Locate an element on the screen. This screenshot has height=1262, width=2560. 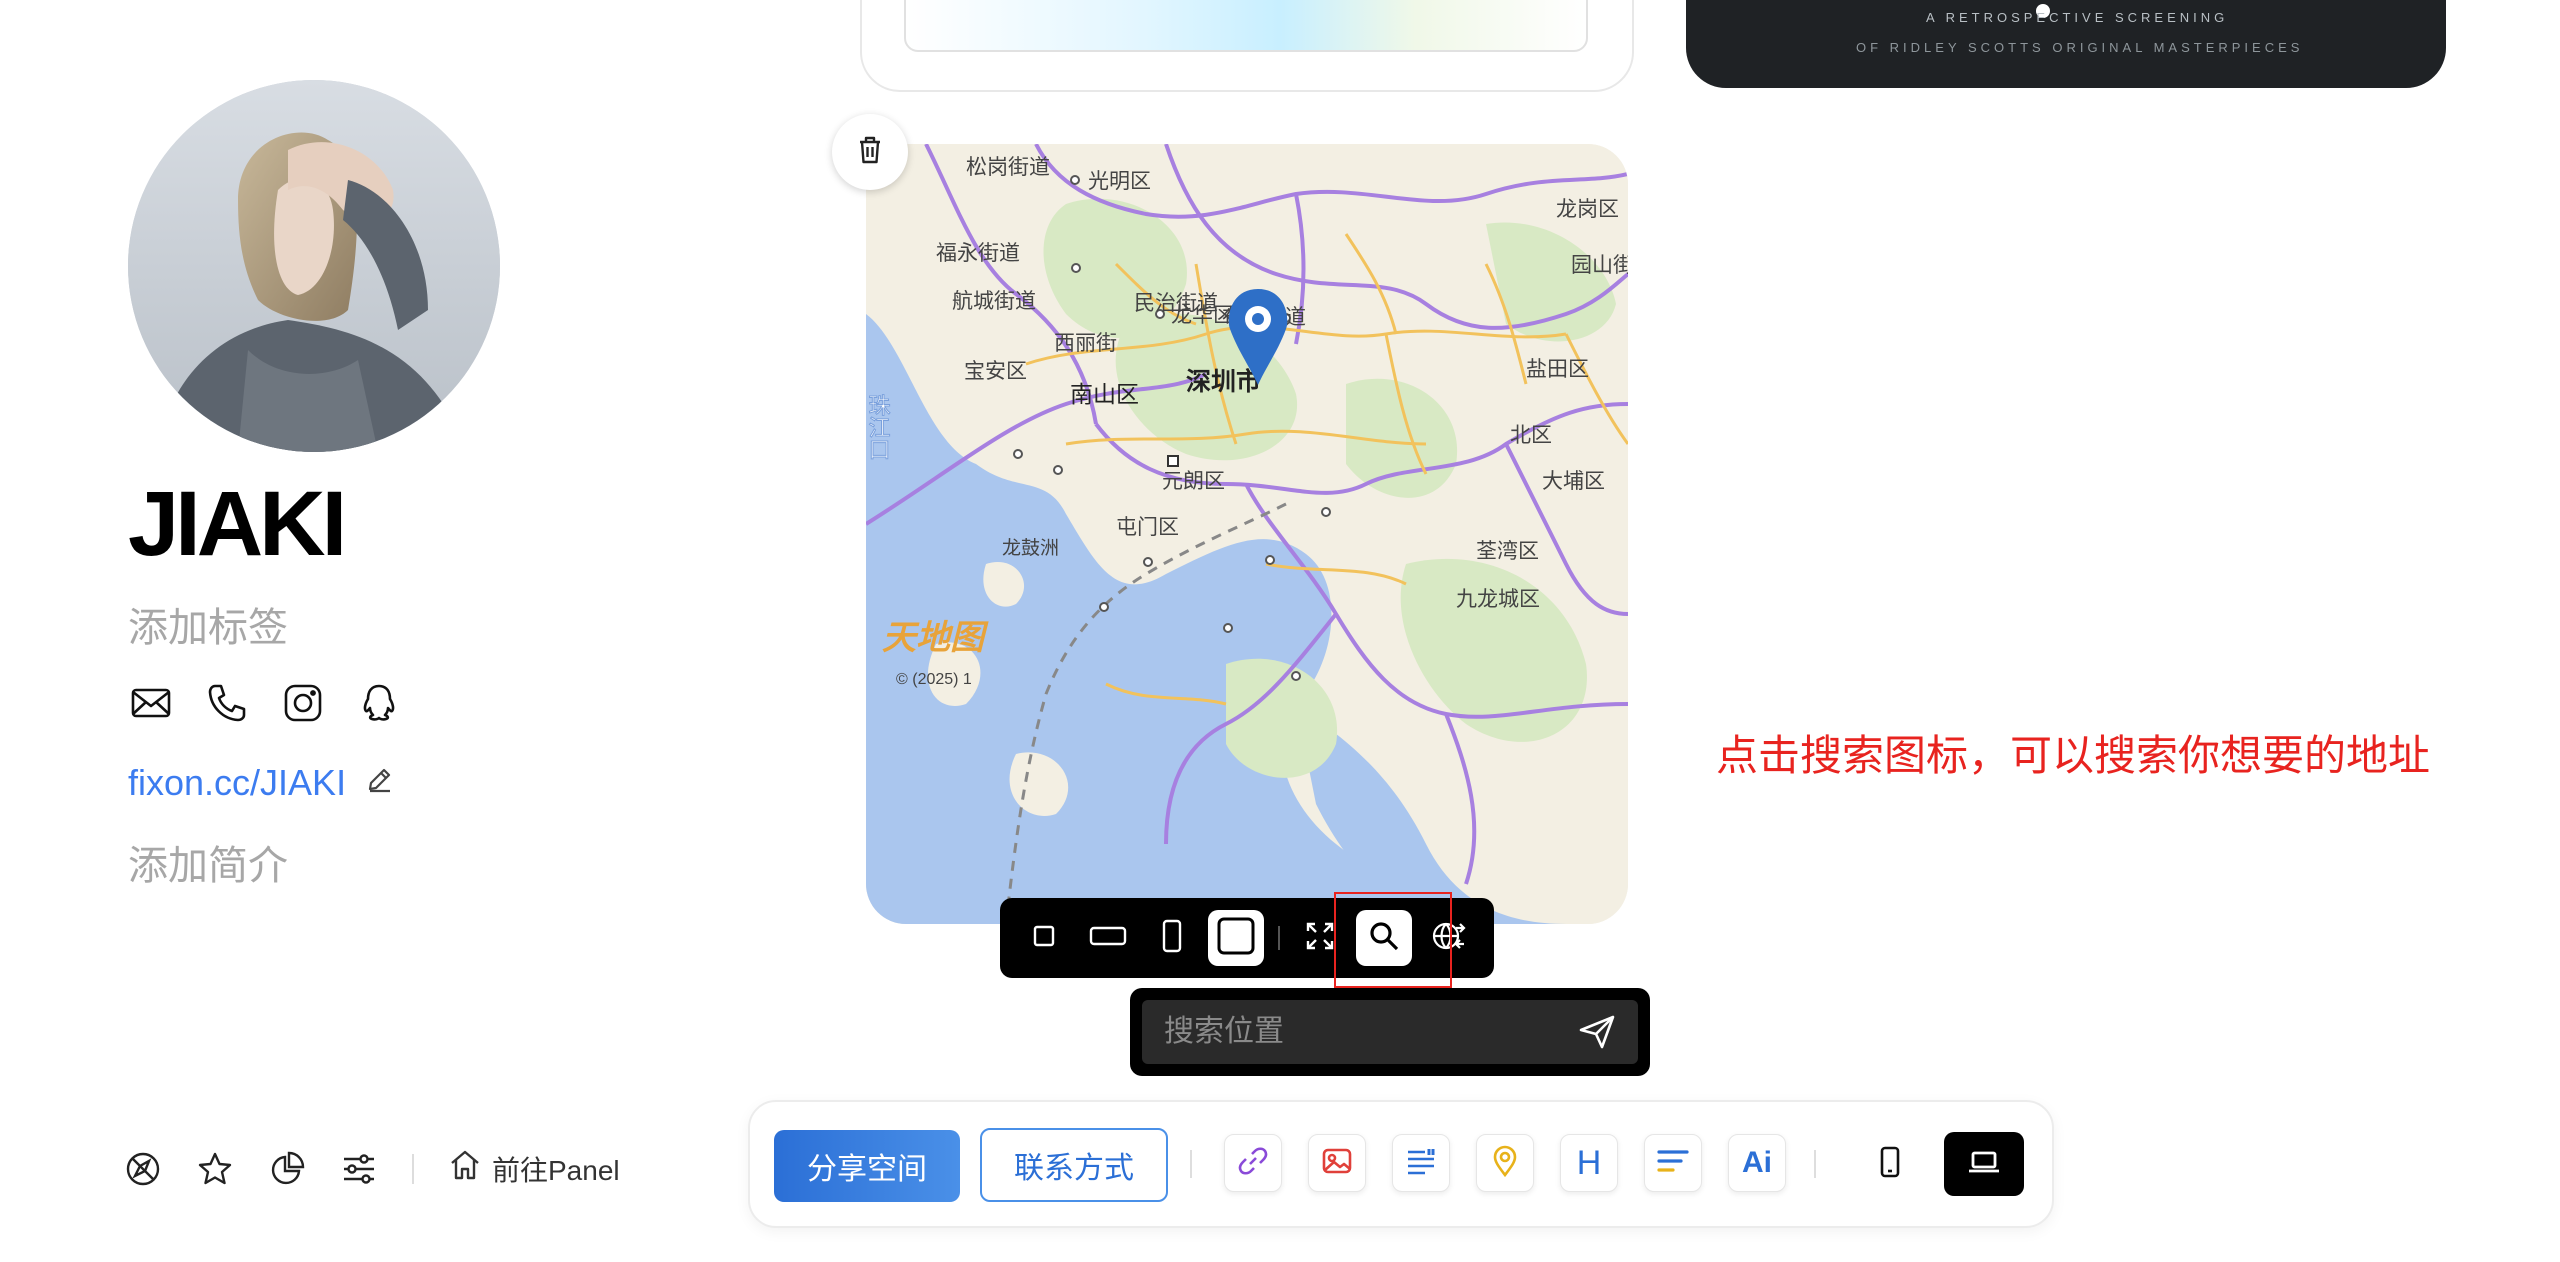
ai-icon: Ai is located at coordinates (1757, 1162).